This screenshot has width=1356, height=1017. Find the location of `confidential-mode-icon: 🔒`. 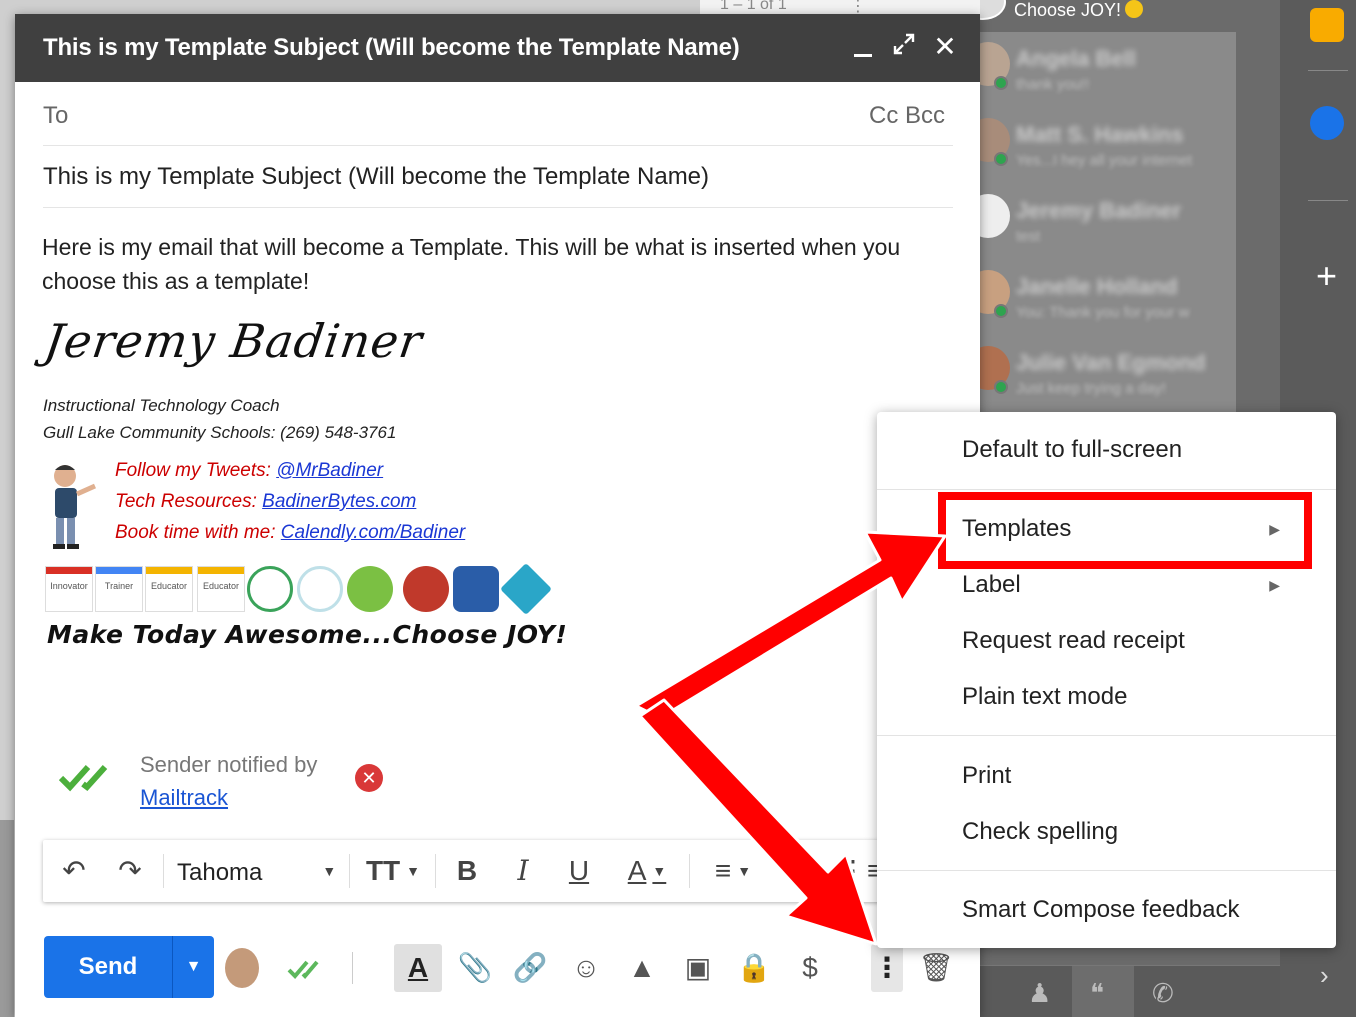

confidential-mode-icon: 🔒 is located at coordinates (754, 968).